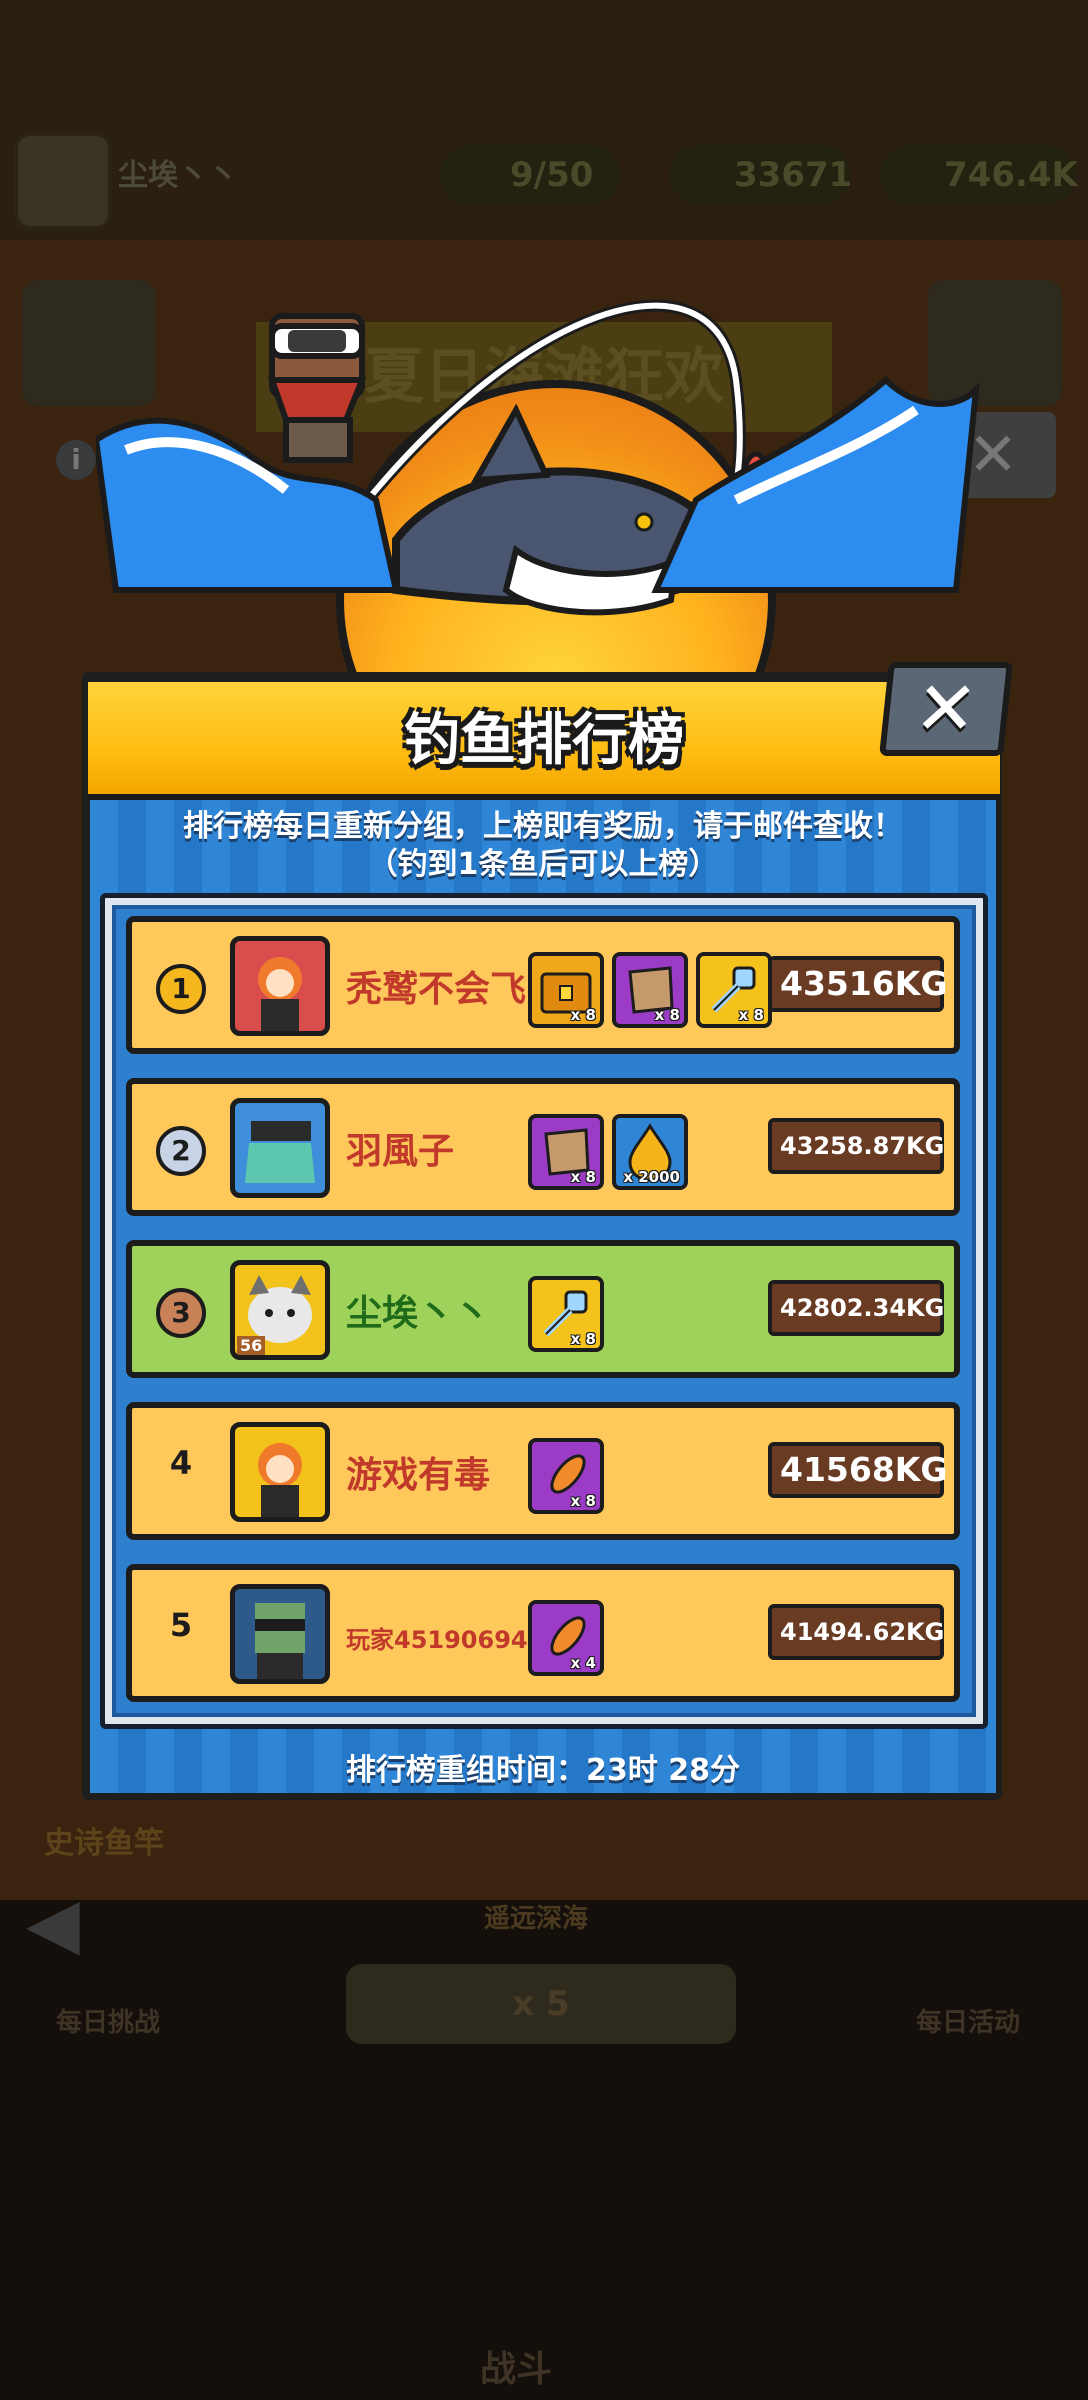 The image size is (1088, 2400). What do you see at coordinates (856, 1146) in the screenshot?
I see `score-badge: 43258.87KG` at bounding box center [856, 1146].